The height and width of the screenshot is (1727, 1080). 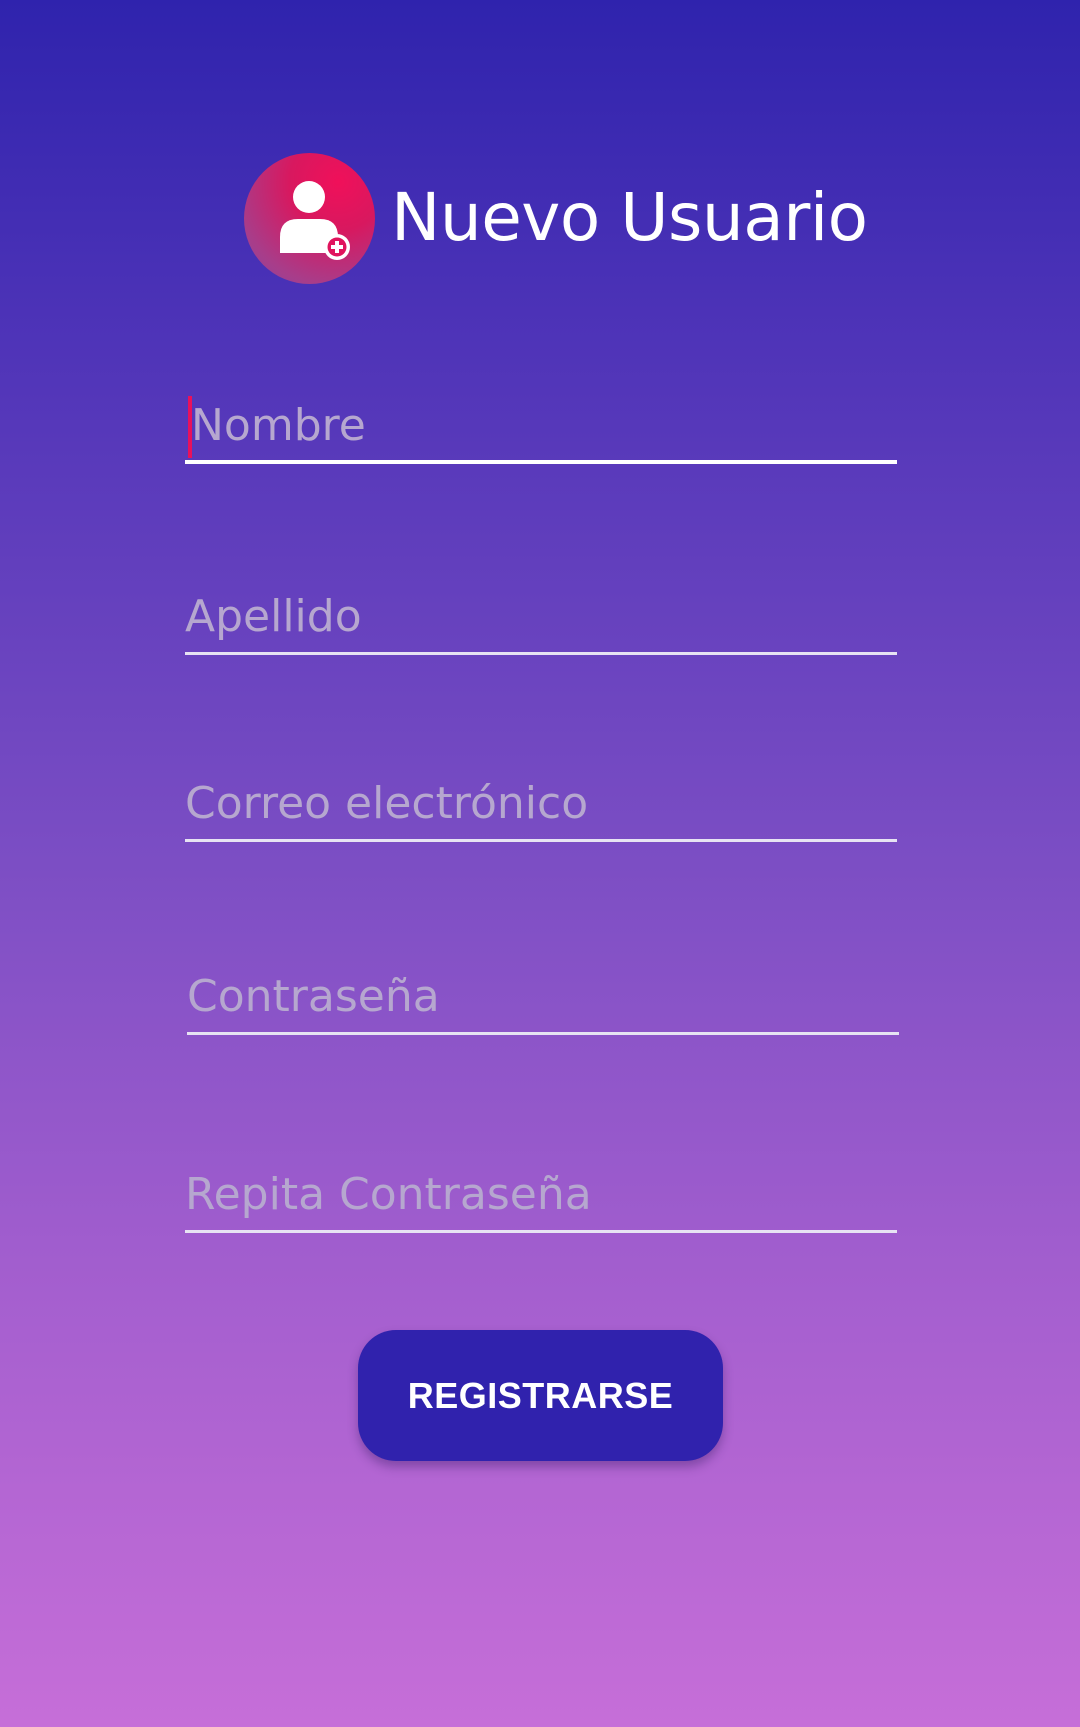 What do you see at coordinates (541, 840) in the screenshot?
I see `email-underline` at bounding box center [541, 840].